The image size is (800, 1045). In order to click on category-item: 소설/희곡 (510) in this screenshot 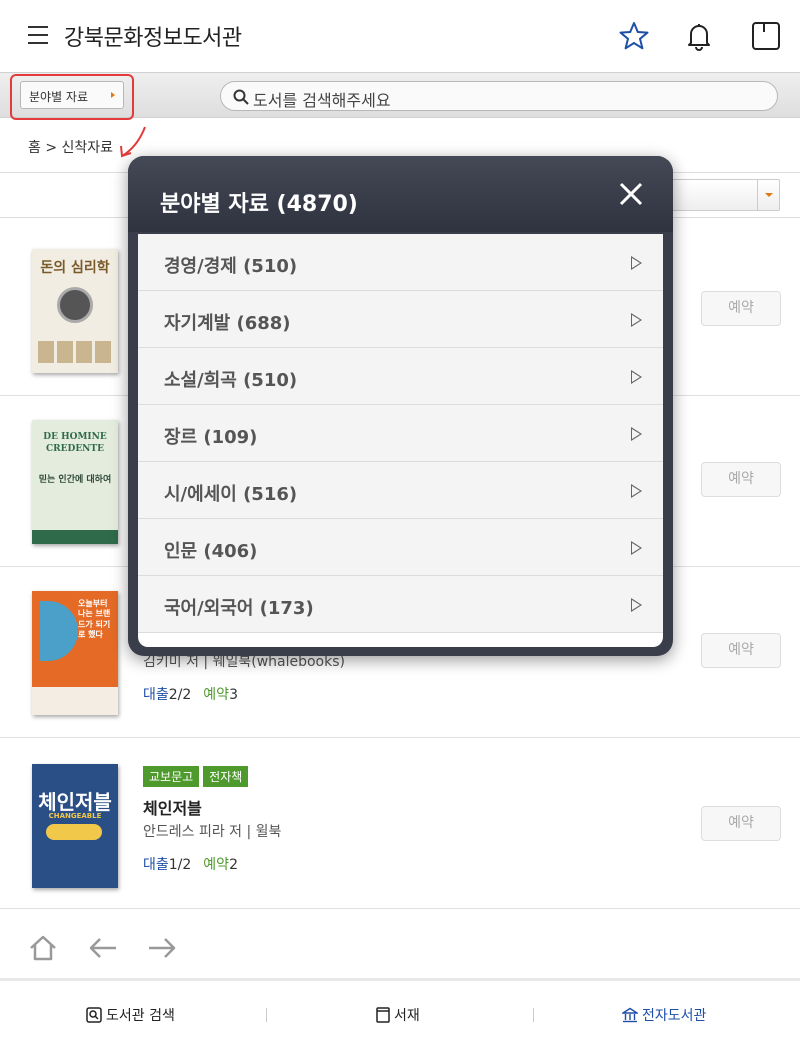, I will do `click(400, 376)`.